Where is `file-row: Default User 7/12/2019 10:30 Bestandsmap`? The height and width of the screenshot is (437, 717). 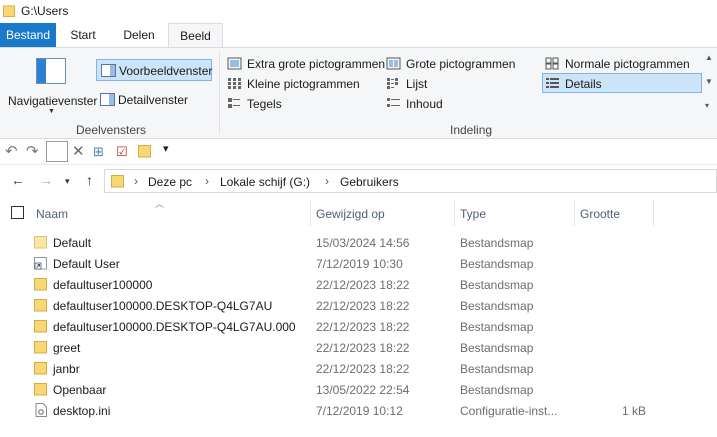 file-row: Default User 7/12/2019 10:30 Bestandsmap is located at coordinates (358, 263).